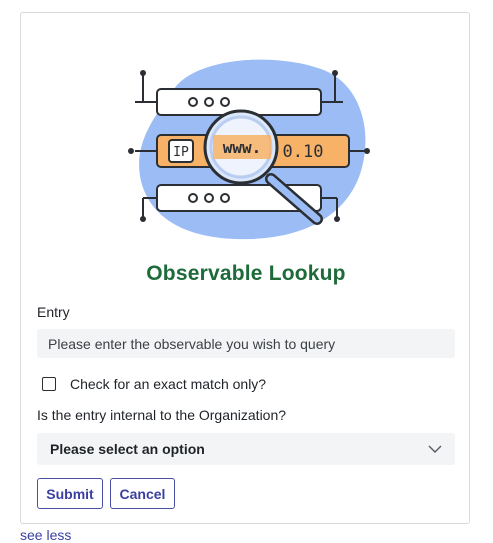  Describe the element at coordinates (246, 343) in the screenshot. I see `entry-input` at that location.